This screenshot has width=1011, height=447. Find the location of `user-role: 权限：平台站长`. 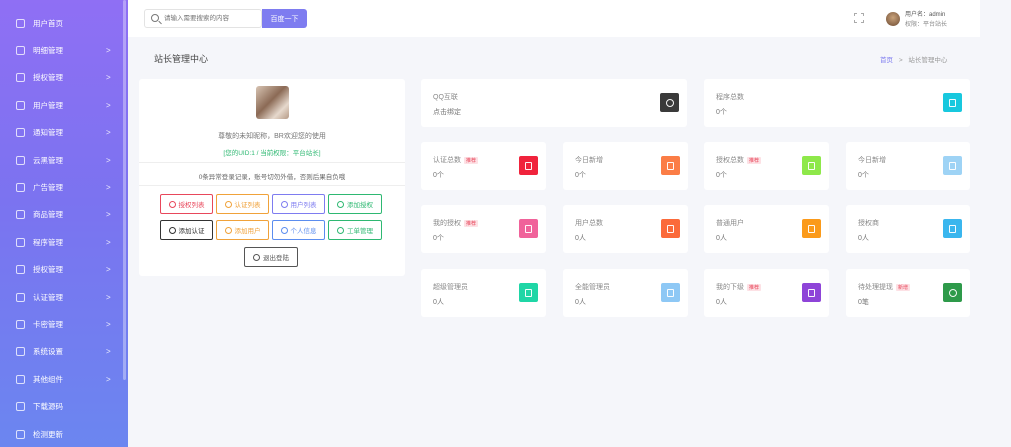

user-role: 权限：平台站长 is located at coordinates (926, 25).